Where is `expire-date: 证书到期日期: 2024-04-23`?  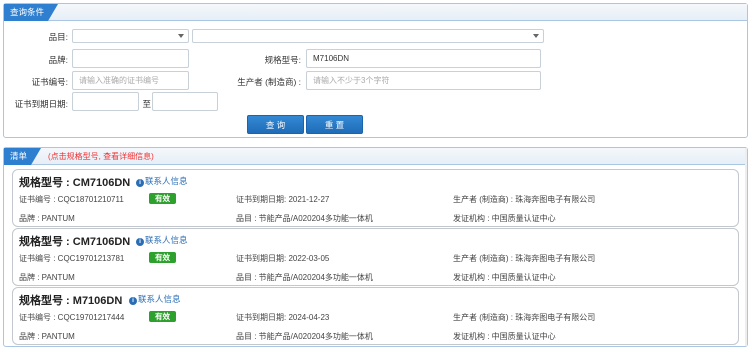 expire-date: 证书到期日期: 2024-04-23 is located at coordinates (283, 317).